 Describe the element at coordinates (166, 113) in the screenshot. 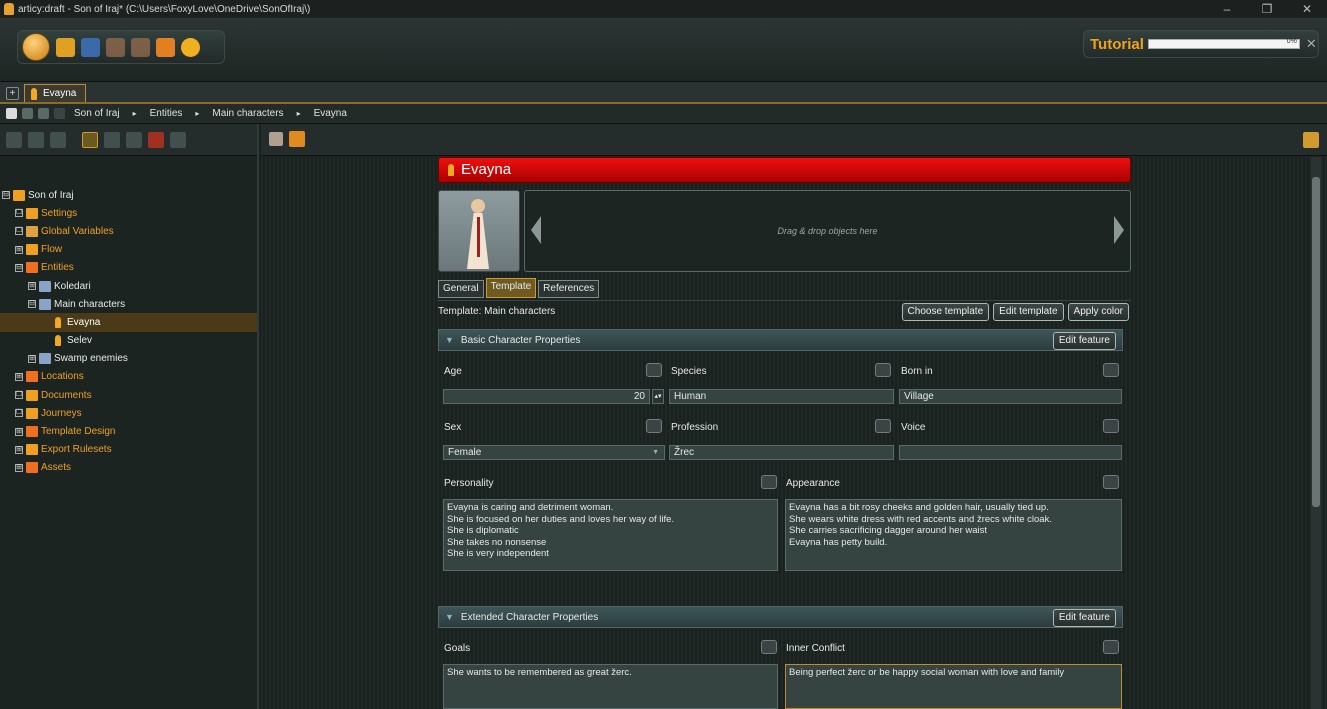

I see `breadcrumb-item: Entities` at that location.